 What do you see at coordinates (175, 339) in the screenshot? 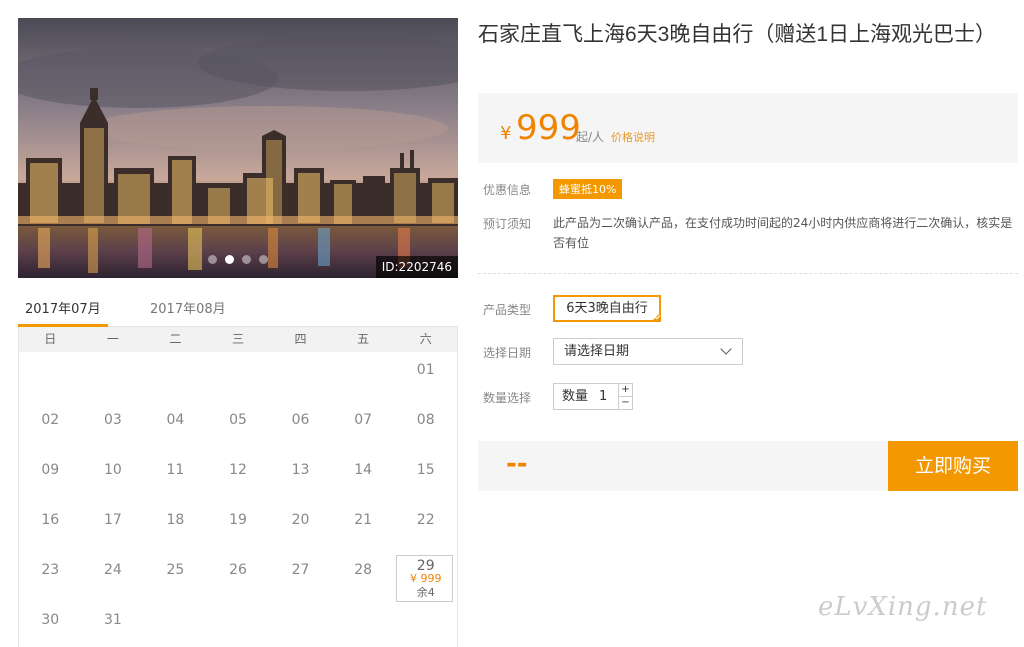
I see `weekday-tue: 二` at bounding box center [175, 339].